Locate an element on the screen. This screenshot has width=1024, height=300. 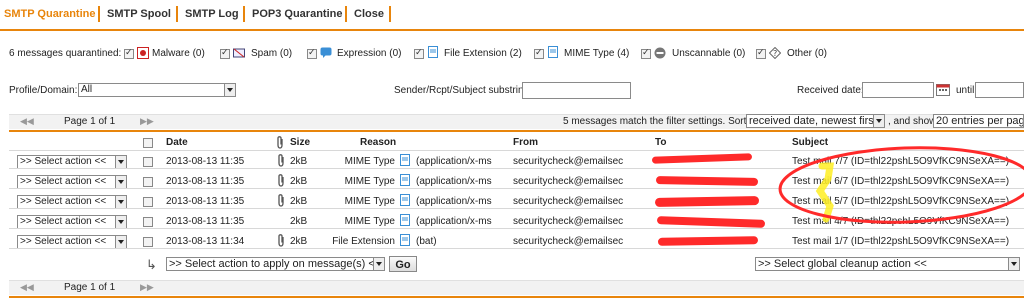
tab-smtp-log: SMTP Log is located at coordinates (212, 14).